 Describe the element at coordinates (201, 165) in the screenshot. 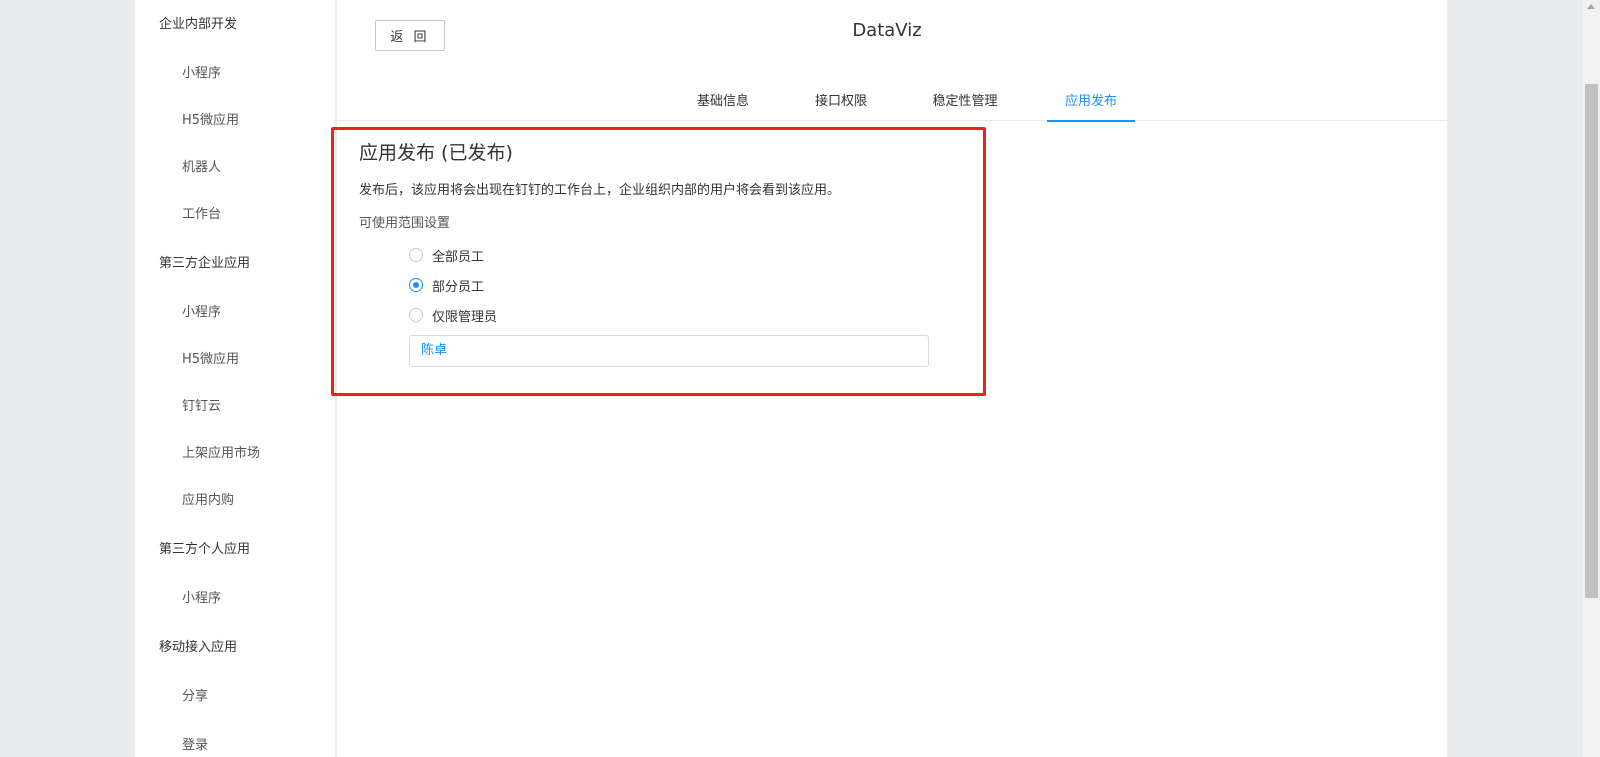

I see `sidebar-item-robot: 机器人` at that location.